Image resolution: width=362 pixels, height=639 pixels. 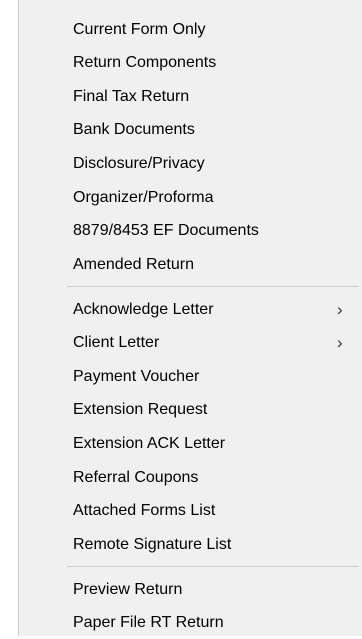 I want to click on menu-item-label: Extension Request, so click(x=140, y=409).